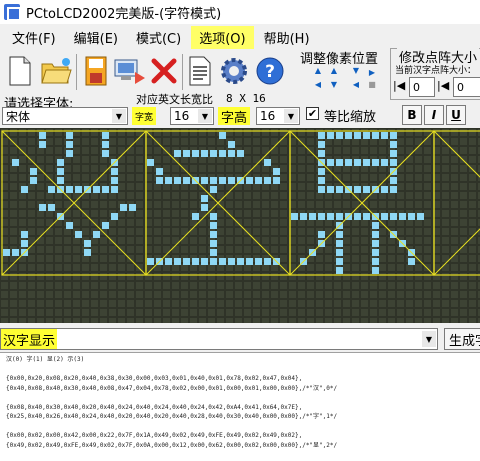 The image size is (480, 461). I want to click on menu-help: 帮助(H), so click(287, 37).